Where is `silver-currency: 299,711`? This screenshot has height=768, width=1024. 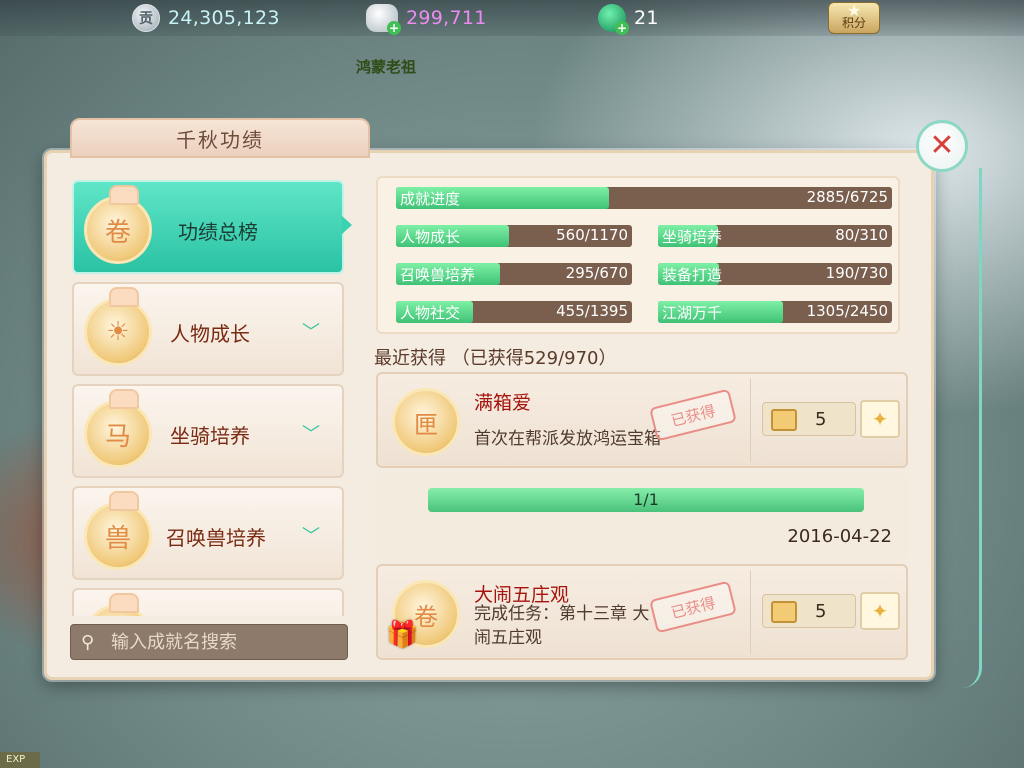 silver-currency: 299,711 is located at coordinates (426, 19).